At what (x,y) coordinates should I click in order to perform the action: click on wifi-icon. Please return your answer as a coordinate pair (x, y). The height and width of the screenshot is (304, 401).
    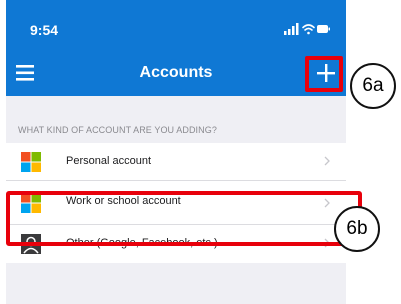
    Looking at the image, I should click on (308, 29).